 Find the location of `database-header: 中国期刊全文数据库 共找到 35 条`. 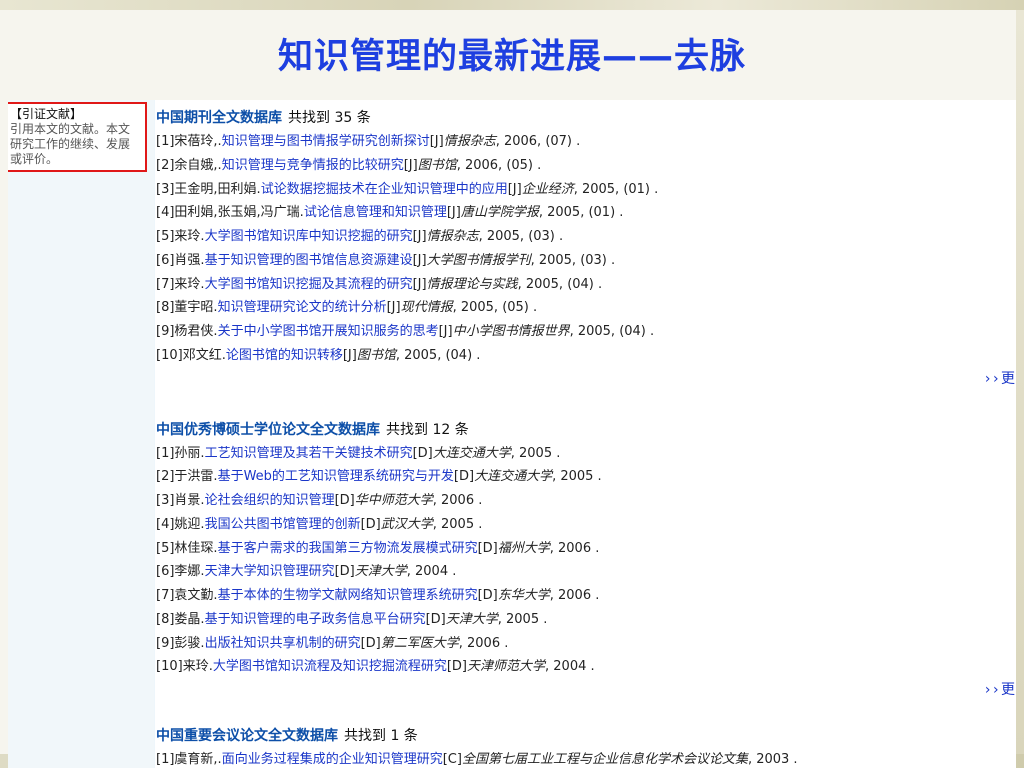

database-header: 中国期刊全文数据库 共找到 35 条 is located at coordinates (586, 118).